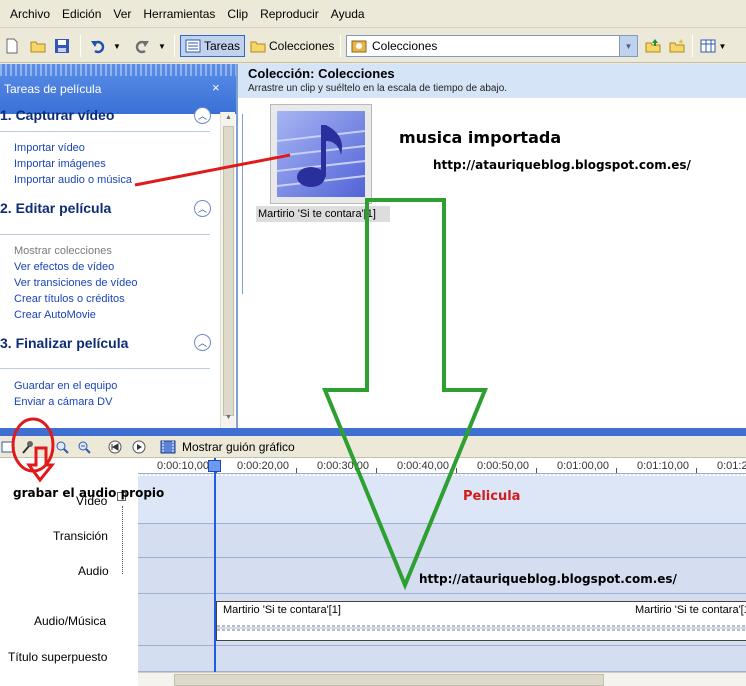 The width and height of the screenshot is (746, 686). I want to click on timeline-toolbar: Mostrar guión gráfico, so click(373, 447).